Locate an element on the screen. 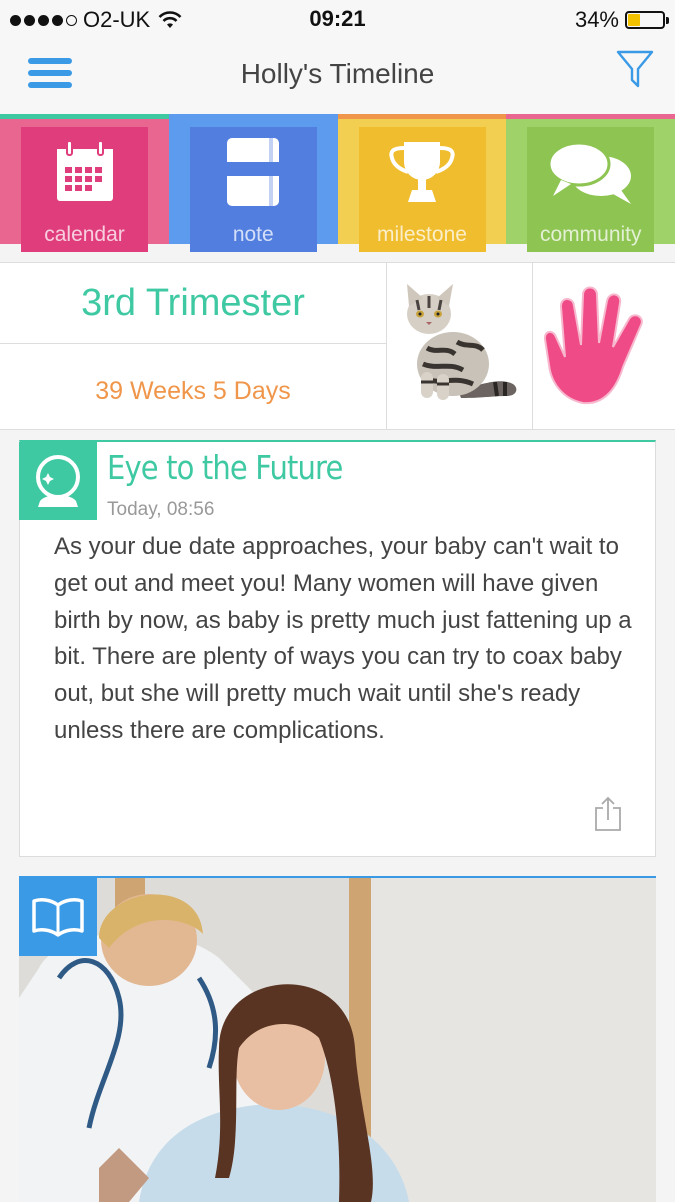 The image size is (675, 1202). calendar-icon is located at coordinates (84, 170).